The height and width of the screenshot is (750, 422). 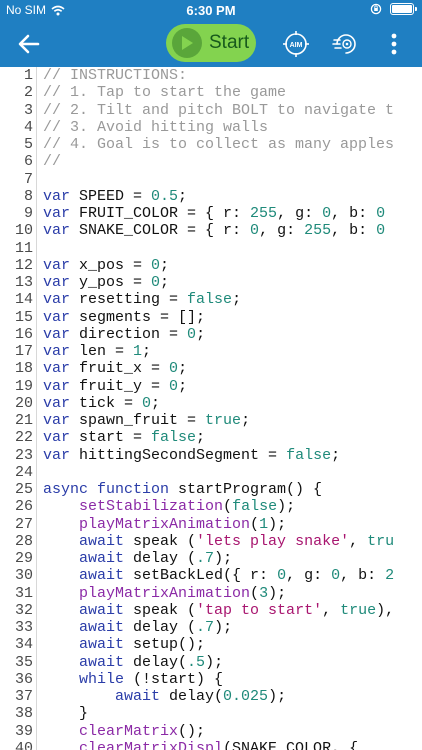 I want to click on code-line: 3 // 2. Tilt and pitch BOLT to navigate t, so click(x=211, y=110).